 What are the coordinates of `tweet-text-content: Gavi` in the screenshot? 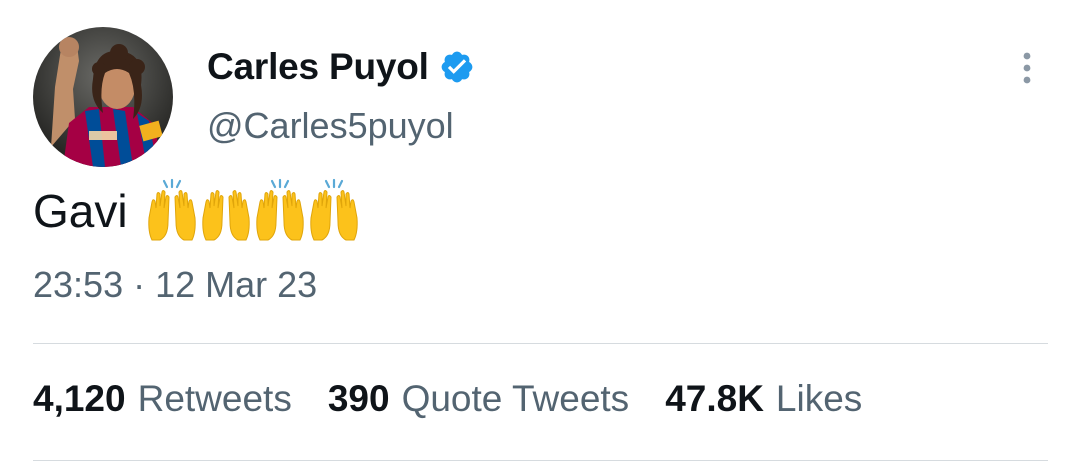 It's located at (80, 211).